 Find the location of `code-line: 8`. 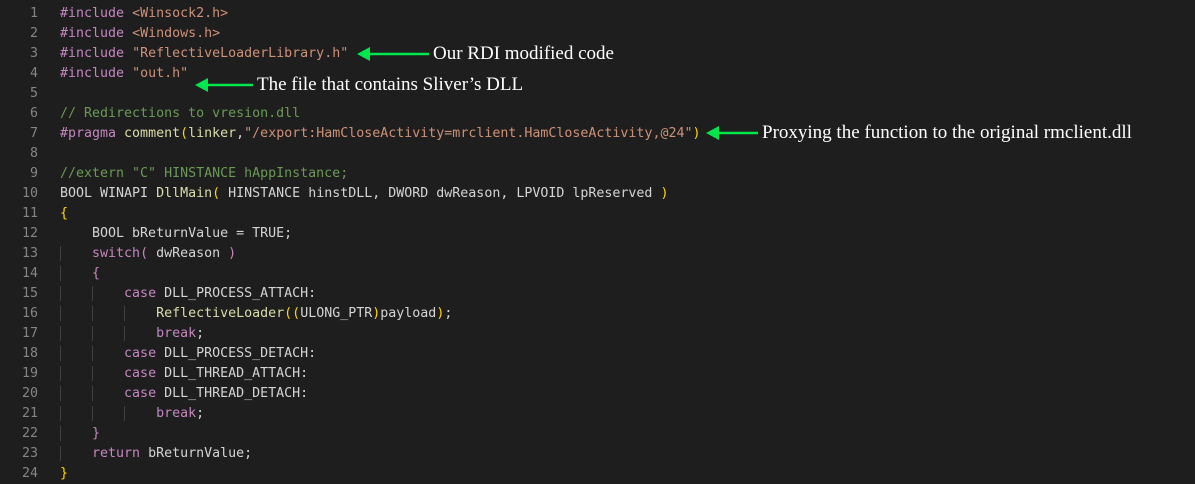

code-line: 8 is located at coordinates (597, 153).